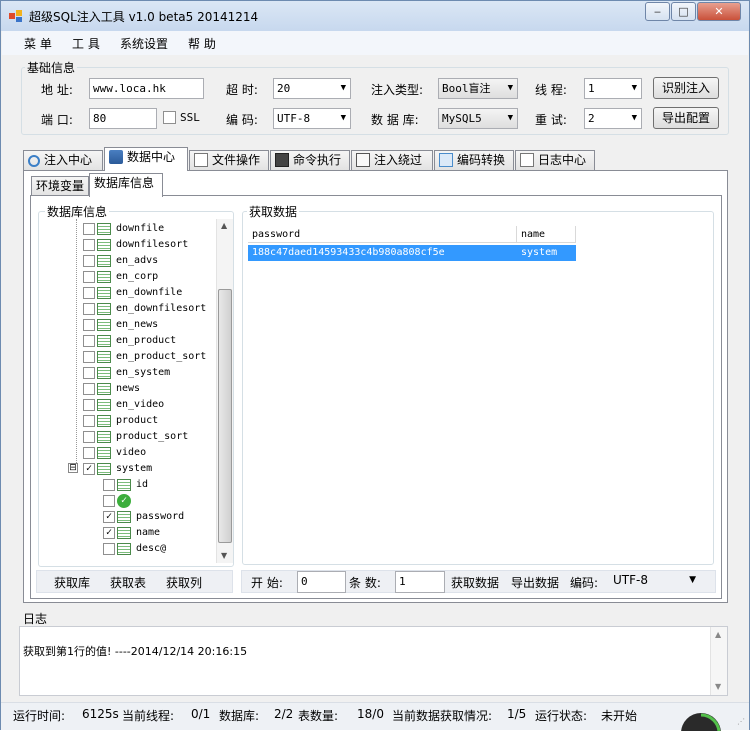 The width and height of the screenshot is (750, 731). I want to click on subtab-db-info: 数据库信息, so click(126, 185).